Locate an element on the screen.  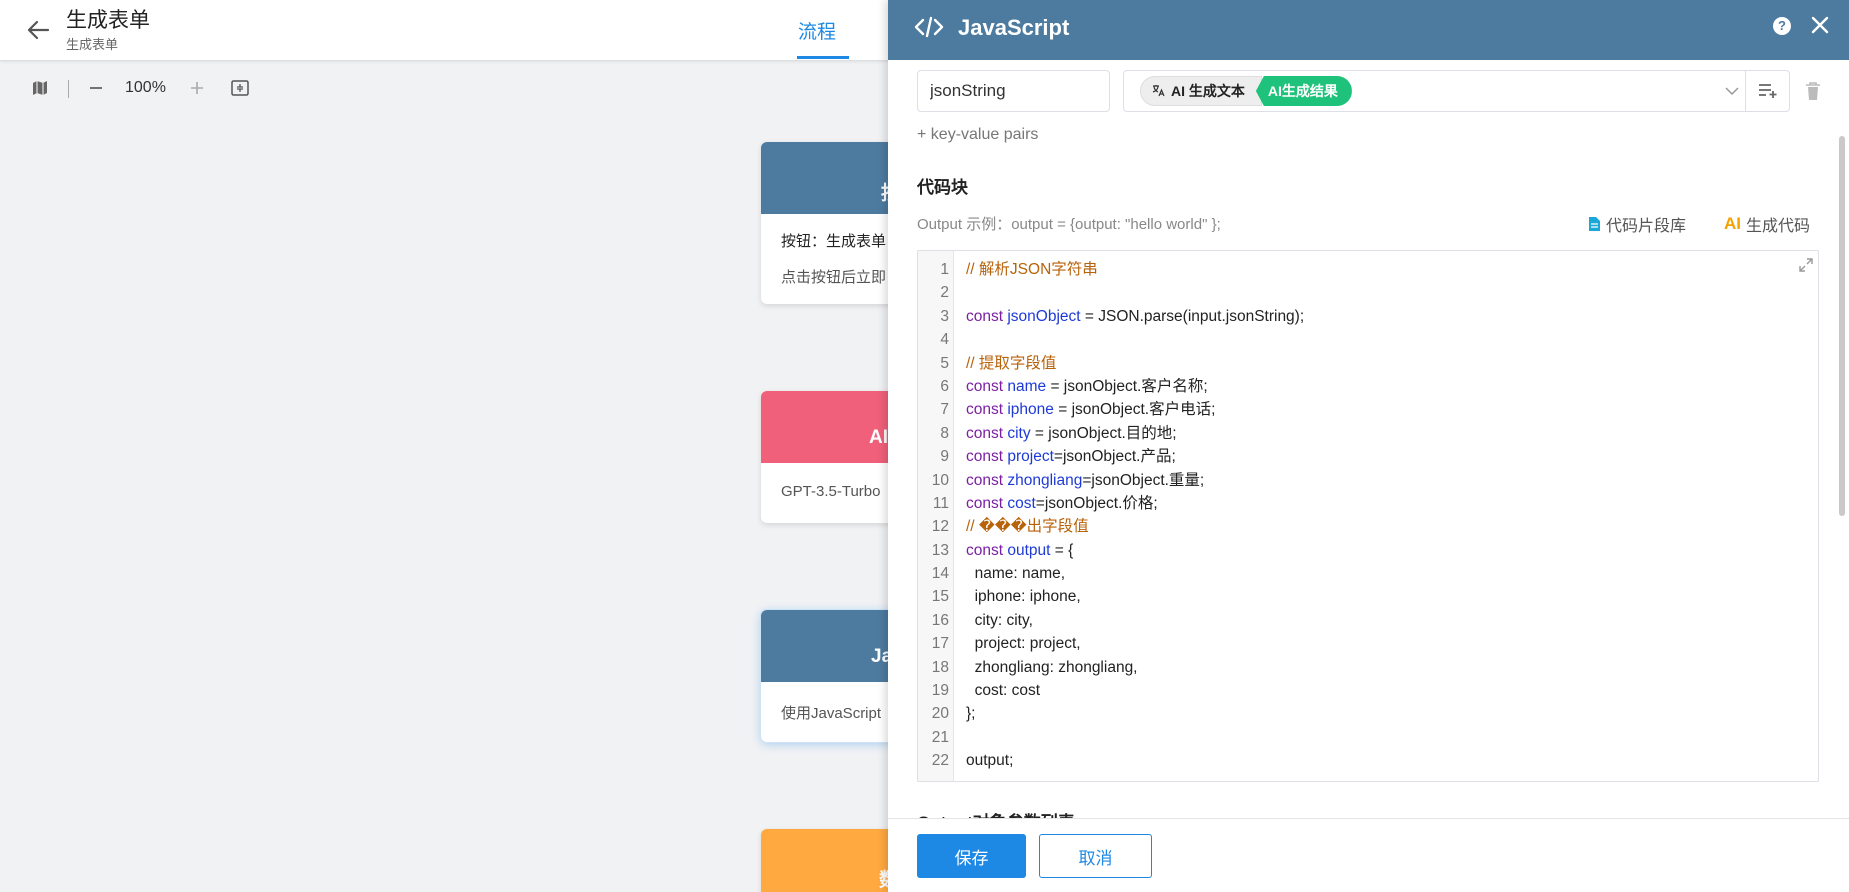
code-token: iphone: iphone, is located at coordinates (1023, 597).